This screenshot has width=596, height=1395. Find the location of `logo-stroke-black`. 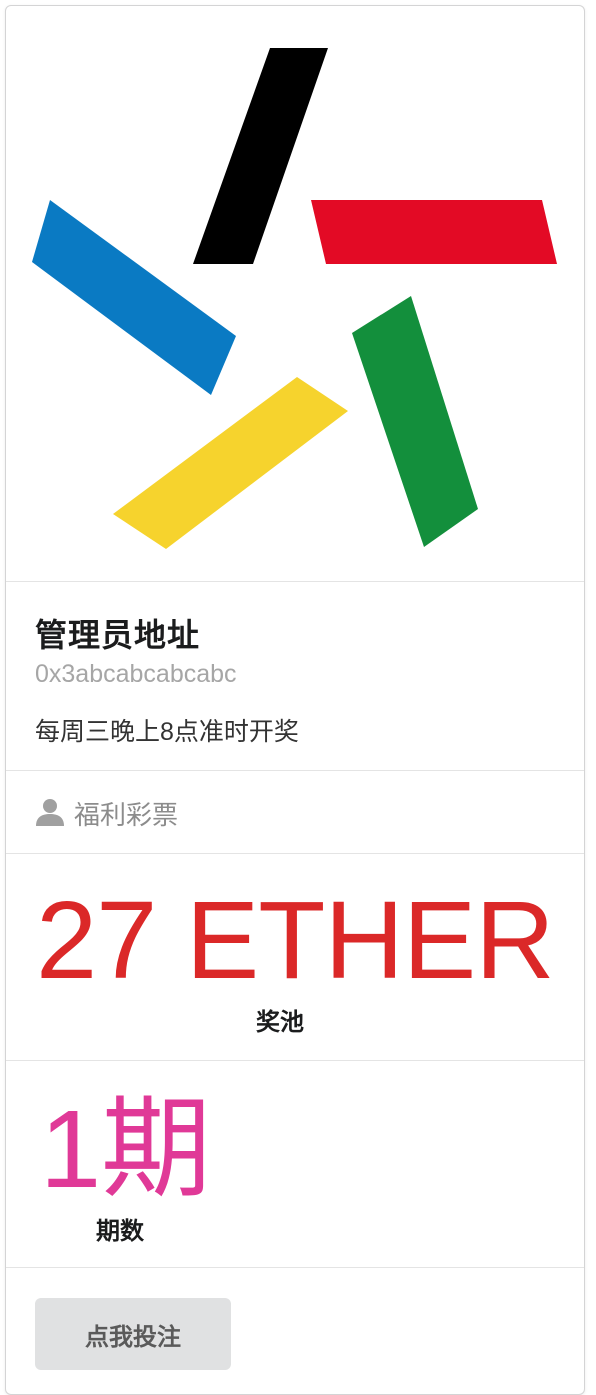

logo-stroke-black is located at coordinates (260, 156).